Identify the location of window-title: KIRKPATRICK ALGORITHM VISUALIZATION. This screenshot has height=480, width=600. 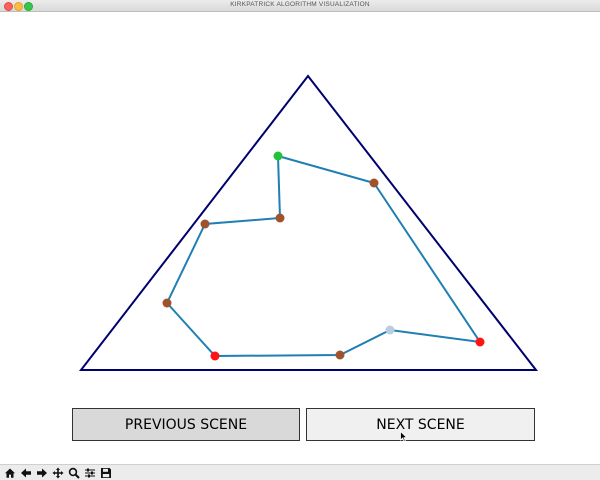
(300, 4).